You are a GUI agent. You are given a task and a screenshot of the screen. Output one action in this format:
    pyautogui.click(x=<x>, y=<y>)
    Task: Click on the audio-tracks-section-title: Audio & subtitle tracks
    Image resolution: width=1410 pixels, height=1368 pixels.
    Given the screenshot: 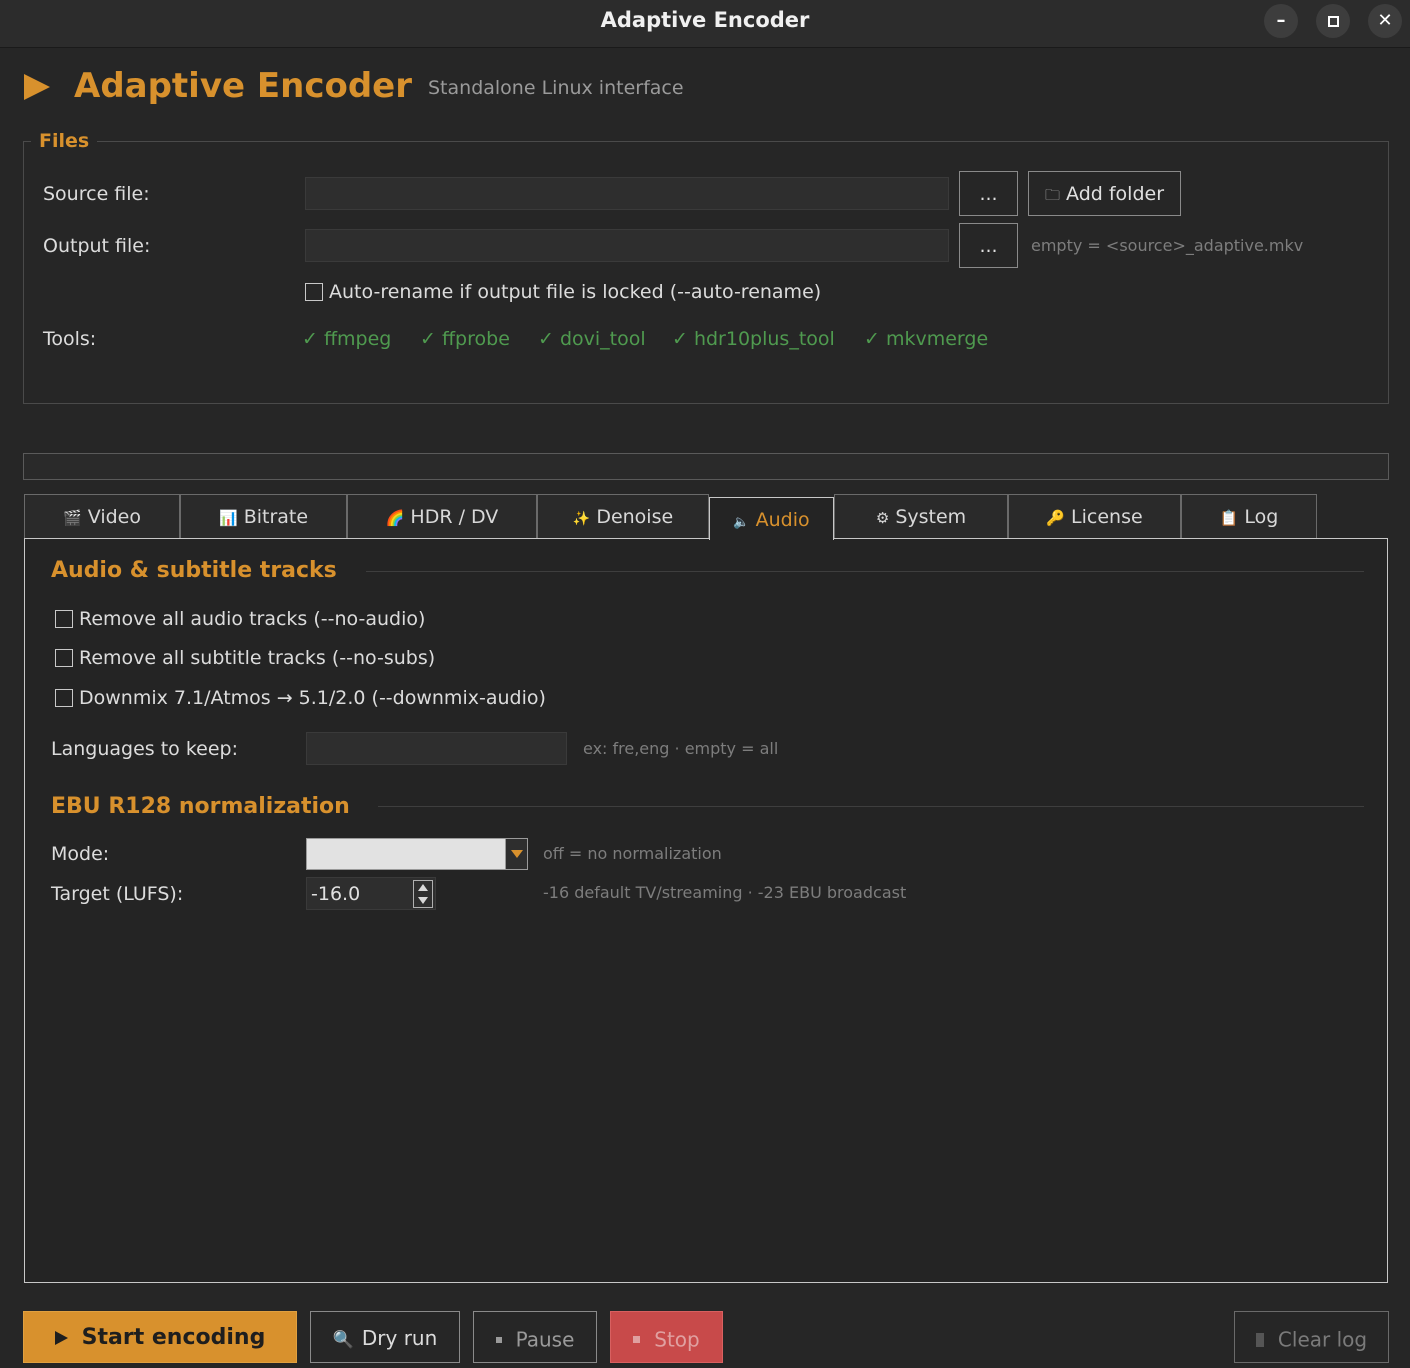 What is the action you would take?
    pyautogui.click(x=194, y=570)
    